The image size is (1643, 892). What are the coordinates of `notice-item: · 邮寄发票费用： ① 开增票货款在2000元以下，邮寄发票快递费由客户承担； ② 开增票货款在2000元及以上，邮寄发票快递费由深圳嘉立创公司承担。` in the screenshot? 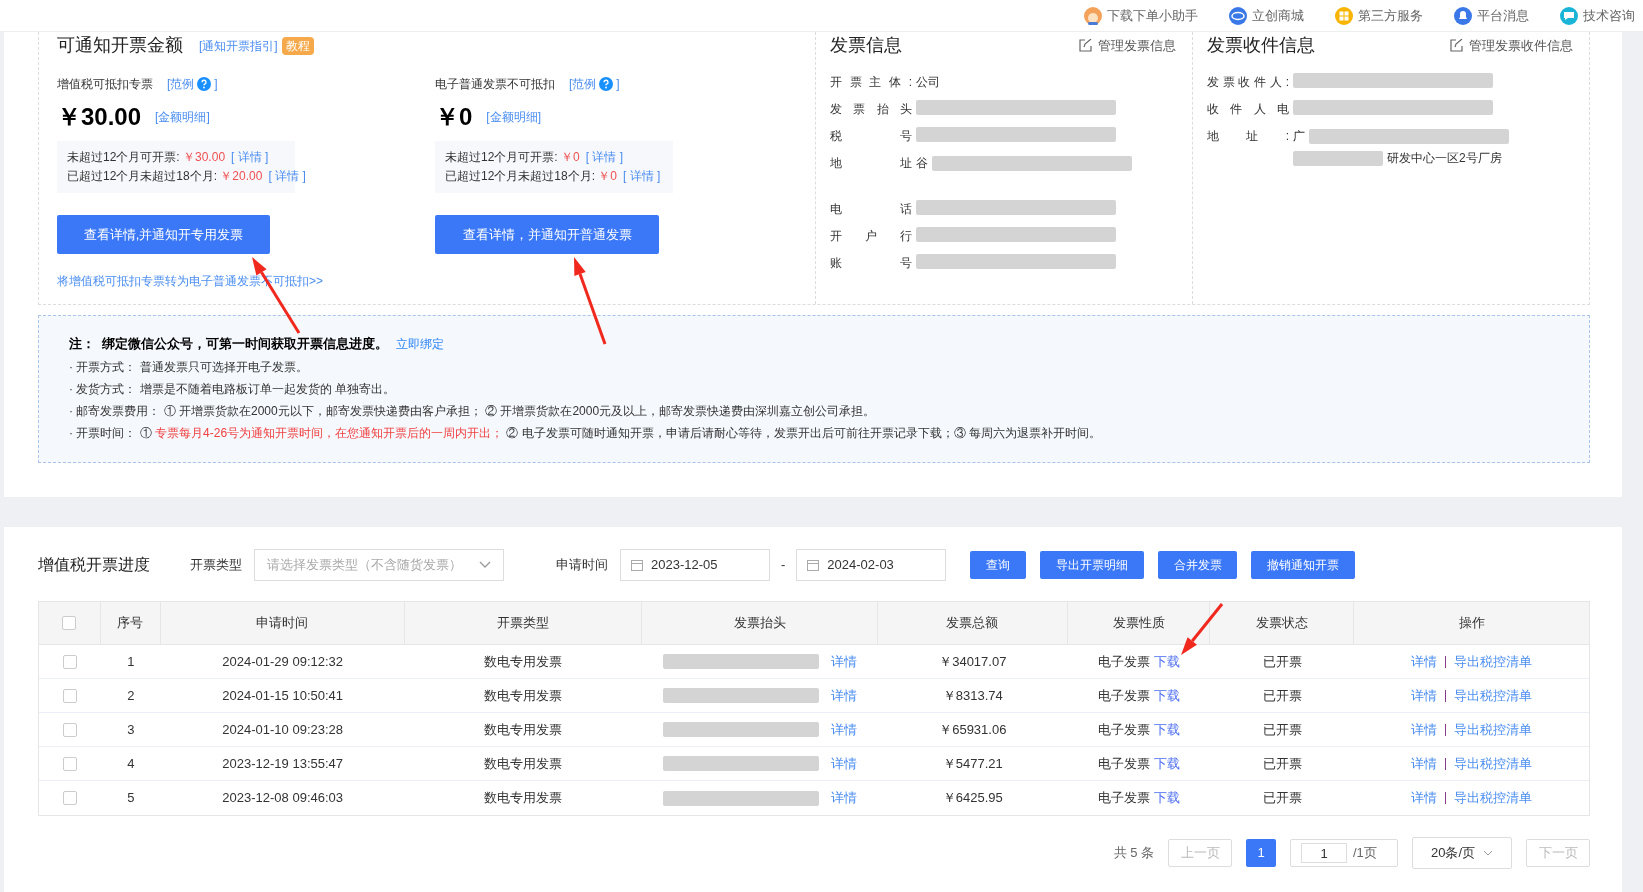 It's located at (473, 411).